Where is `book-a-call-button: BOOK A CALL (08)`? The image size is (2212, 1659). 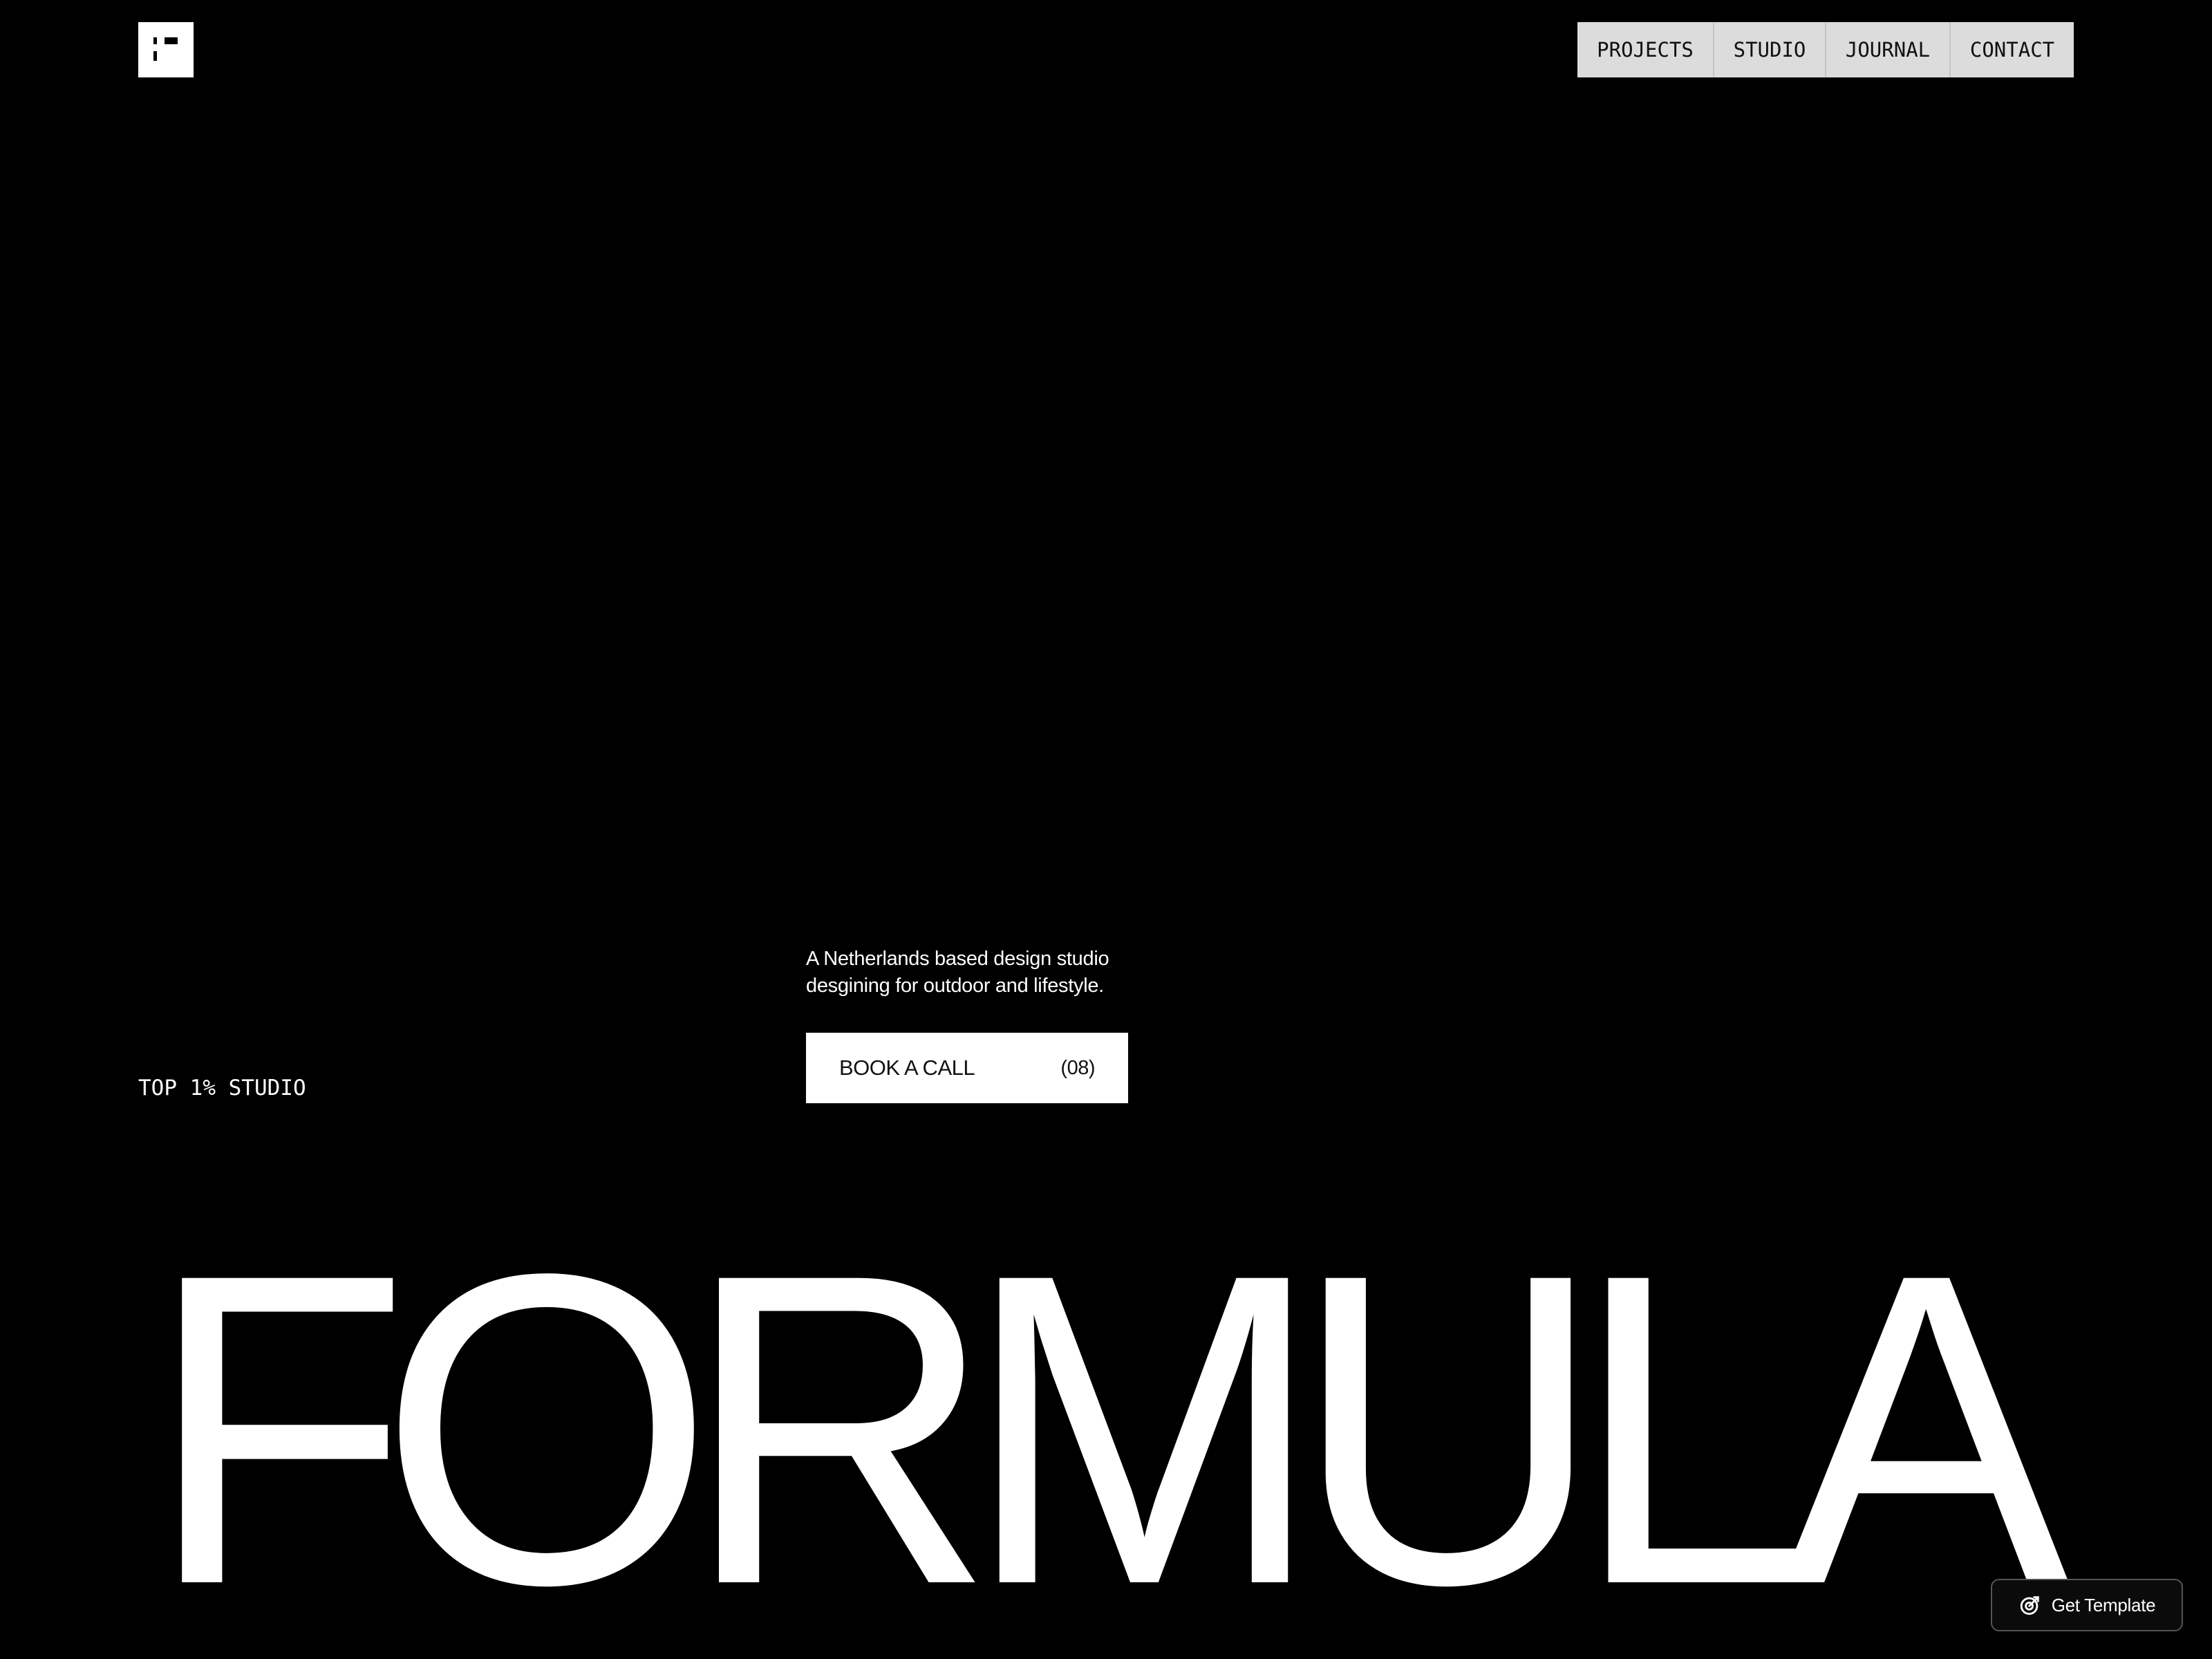 book-a-call-button: BOOK A CALL (08) is located at coordinates (967, 1068).